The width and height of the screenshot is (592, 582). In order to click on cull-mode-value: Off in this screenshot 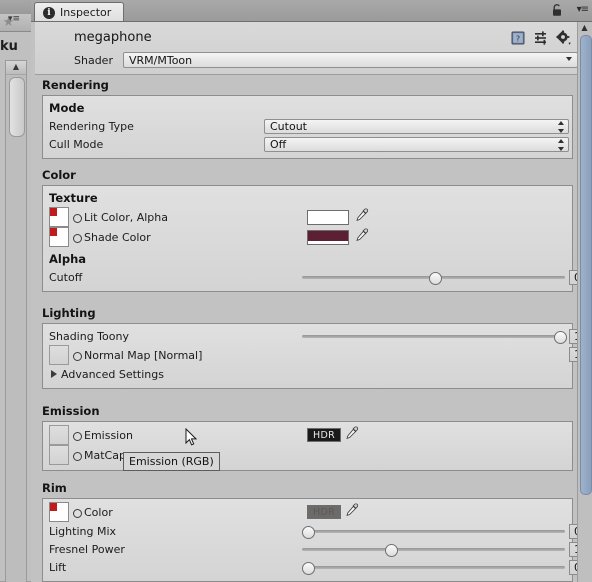, I will do `click(278, 144)`.